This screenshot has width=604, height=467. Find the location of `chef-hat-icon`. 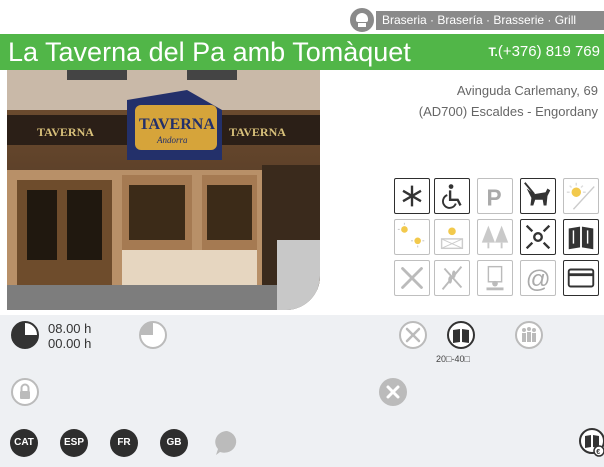

chef-hat-icon is located at coordinates (362, 20).